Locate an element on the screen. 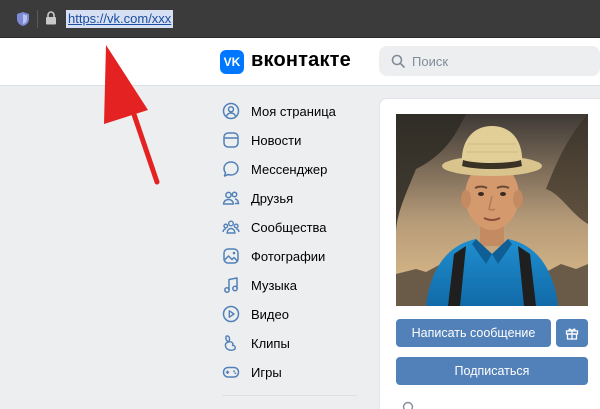  search-box is located at coordinates (489, 61).